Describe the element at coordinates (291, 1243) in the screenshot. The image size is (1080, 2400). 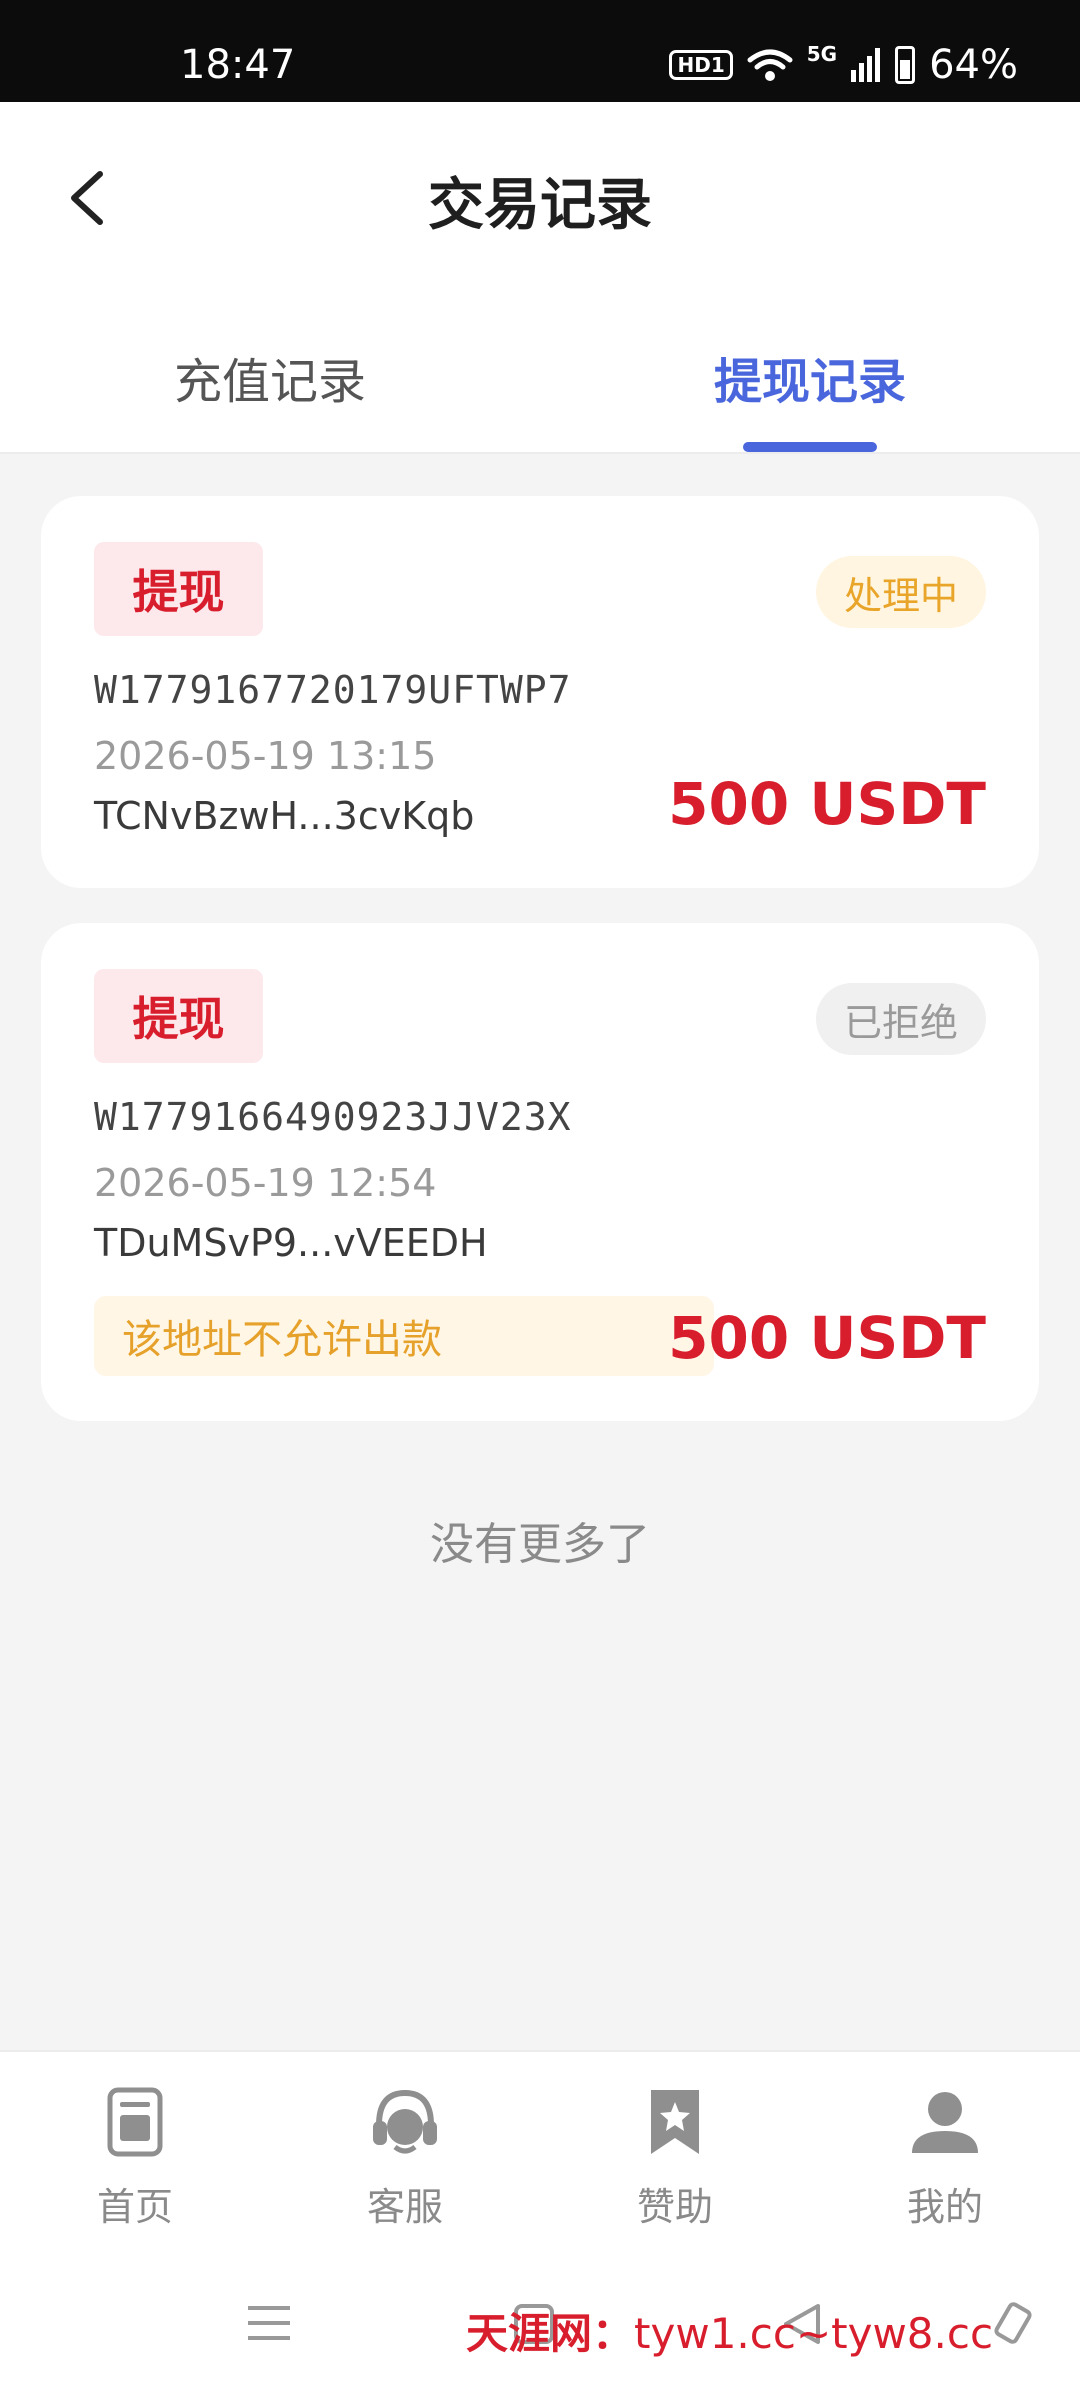
I see `wallet-address: TDuMSvP9...vVEEDH` at that location.